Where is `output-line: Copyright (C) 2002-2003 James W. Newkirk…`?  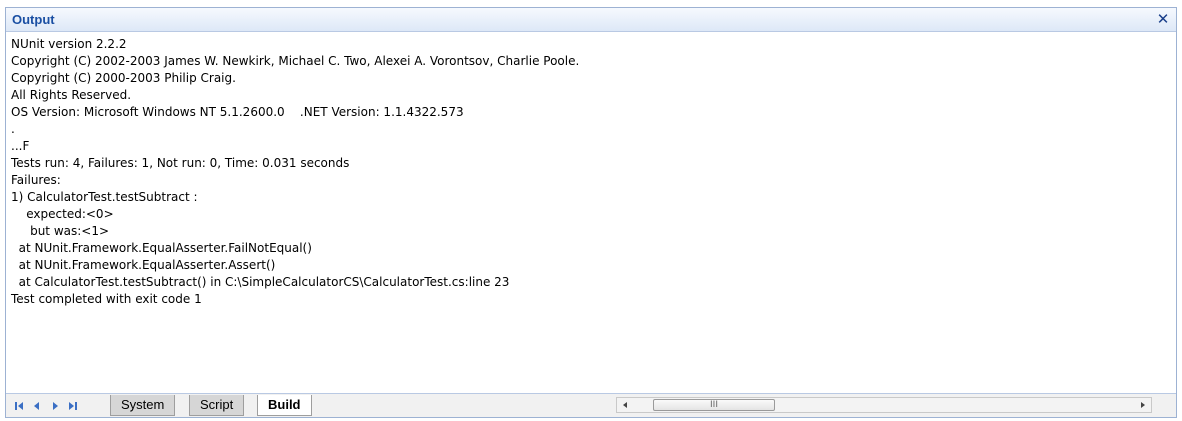 output-line: Copyright (C) 2002-2003 James W. Newkirk… is located at coordinates (295, 61).